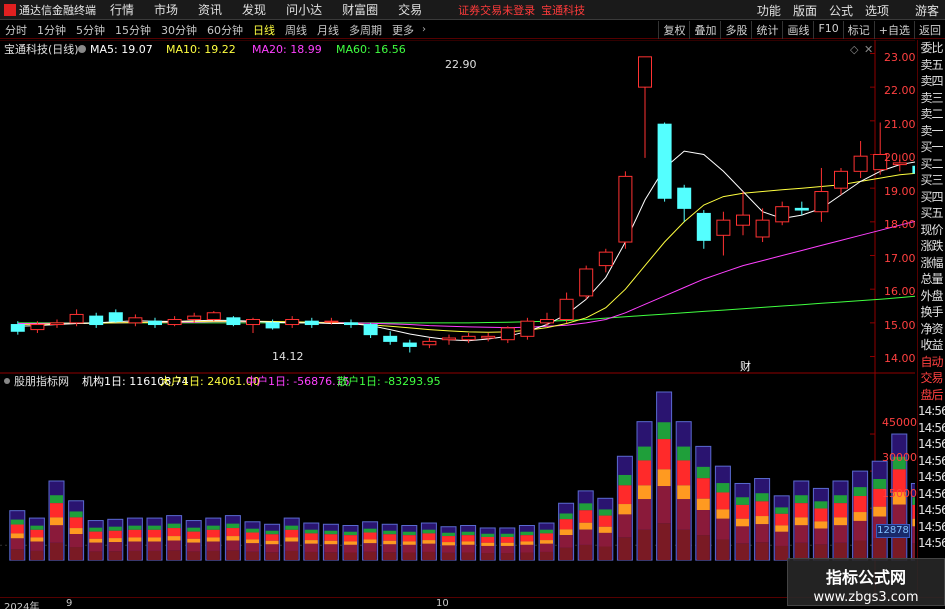  Describe the element at coordinates (296, 30) in the screenshot. I see `period-weekly: 周线` at that location.